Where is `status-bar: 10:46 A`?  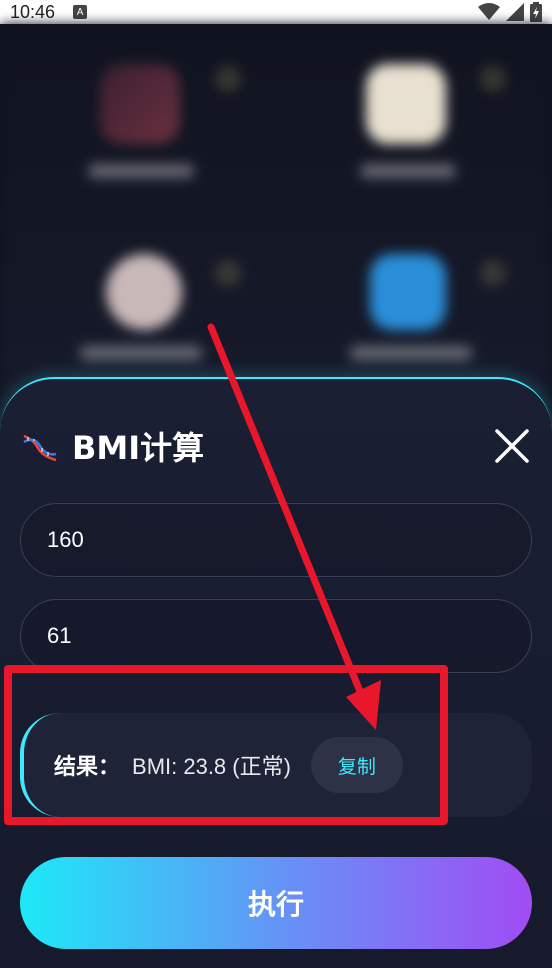
status-bar: 10:46 A is located at coordinates (276, 12).